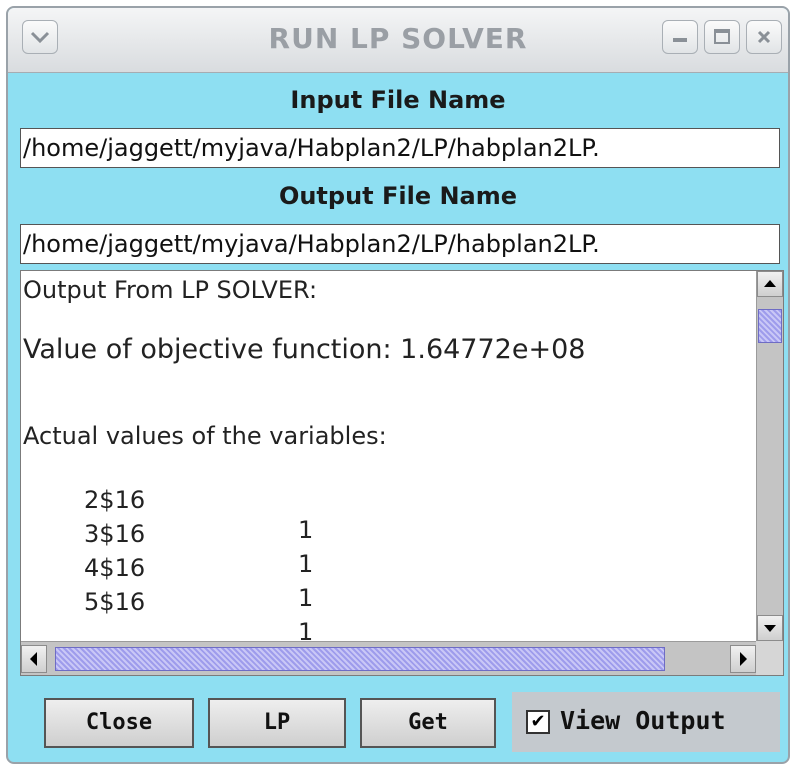  I want to click on close-window-button, so click(764, 37).